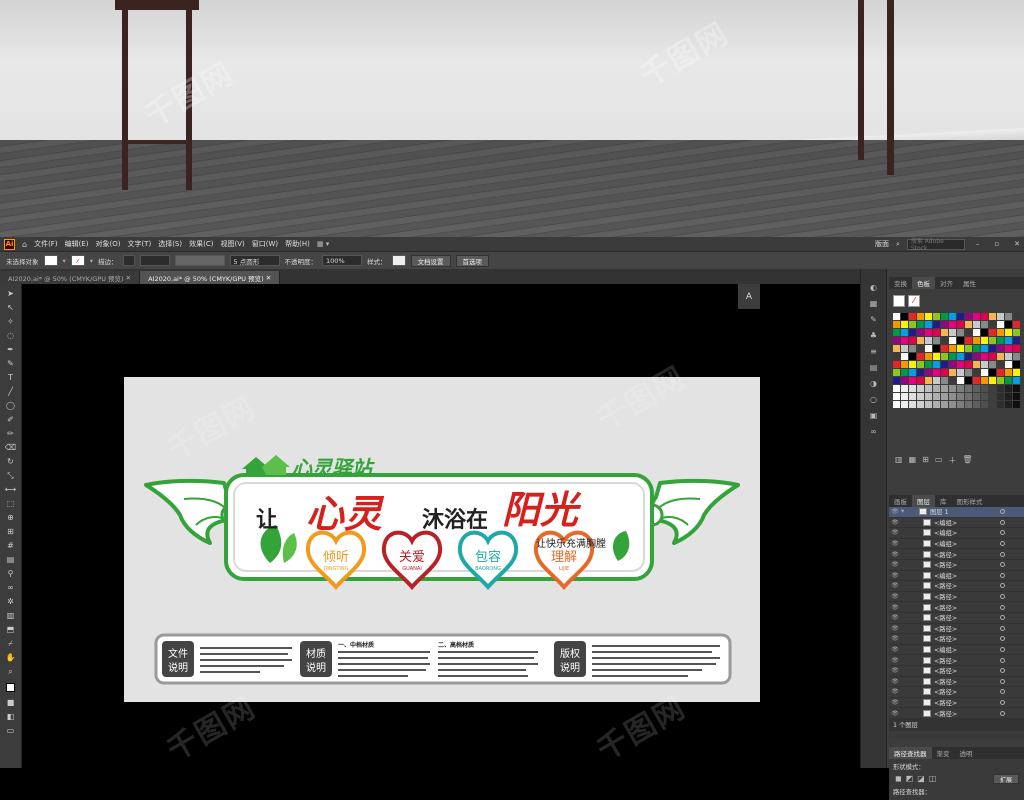  Describe the element at coordinates (956, 544) in the screenshot. I see `sublayer-row: 👁 <编组>` at that location.